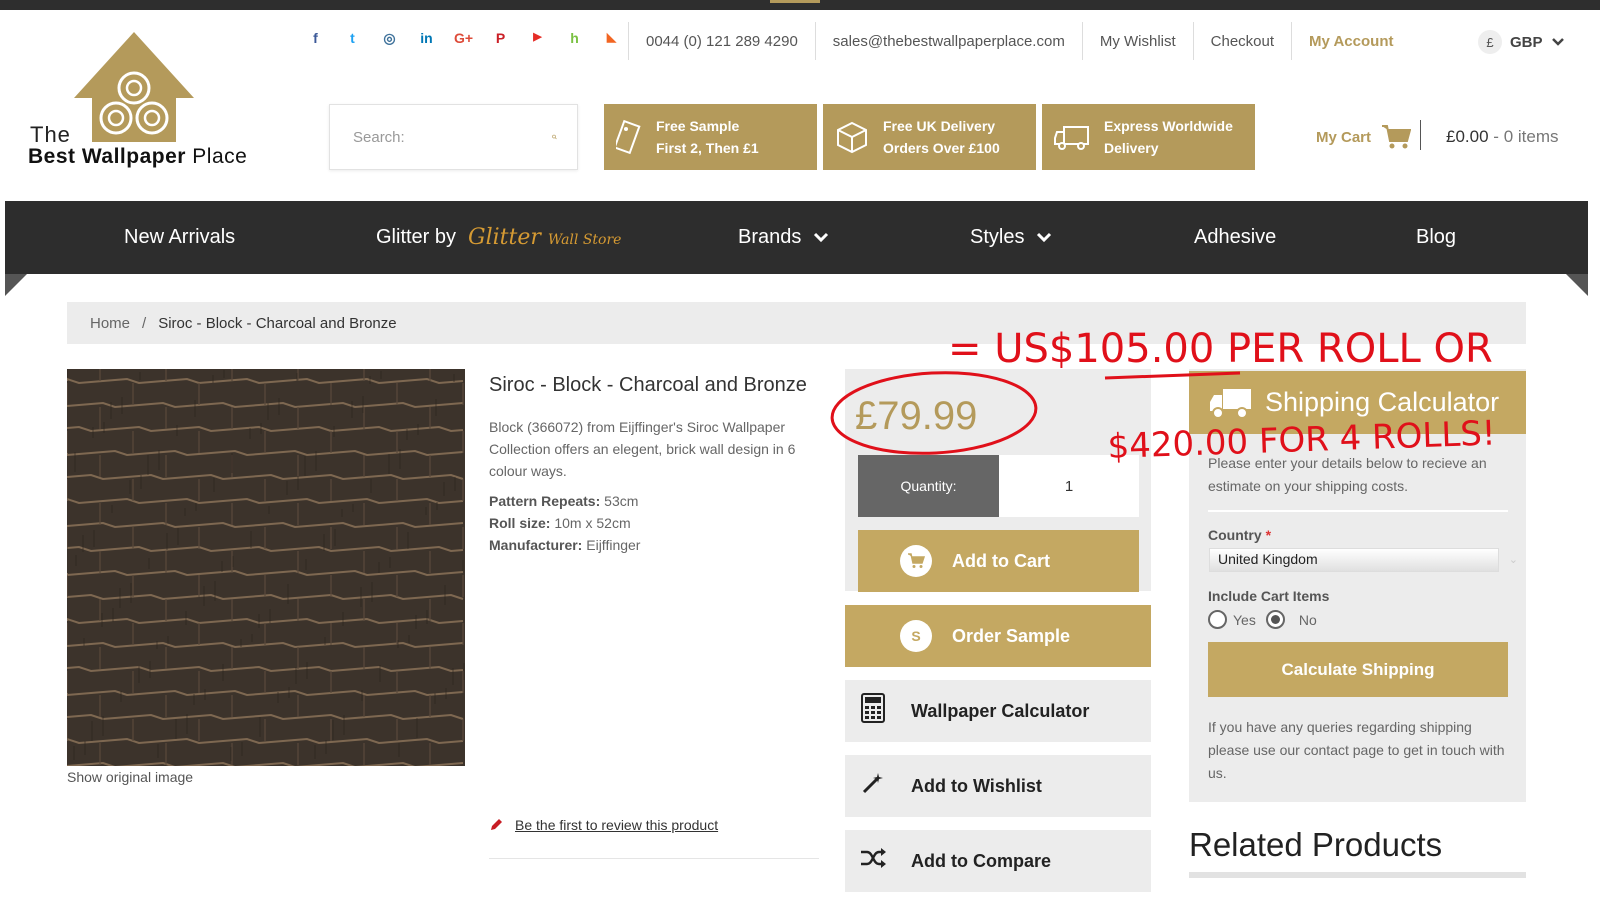 The width and height of the screenshot is (1600, 899). What do you see at coordinates (795, 1) in the screenshot?
I see `top-strip-accent` at bounding box center [795, 1].